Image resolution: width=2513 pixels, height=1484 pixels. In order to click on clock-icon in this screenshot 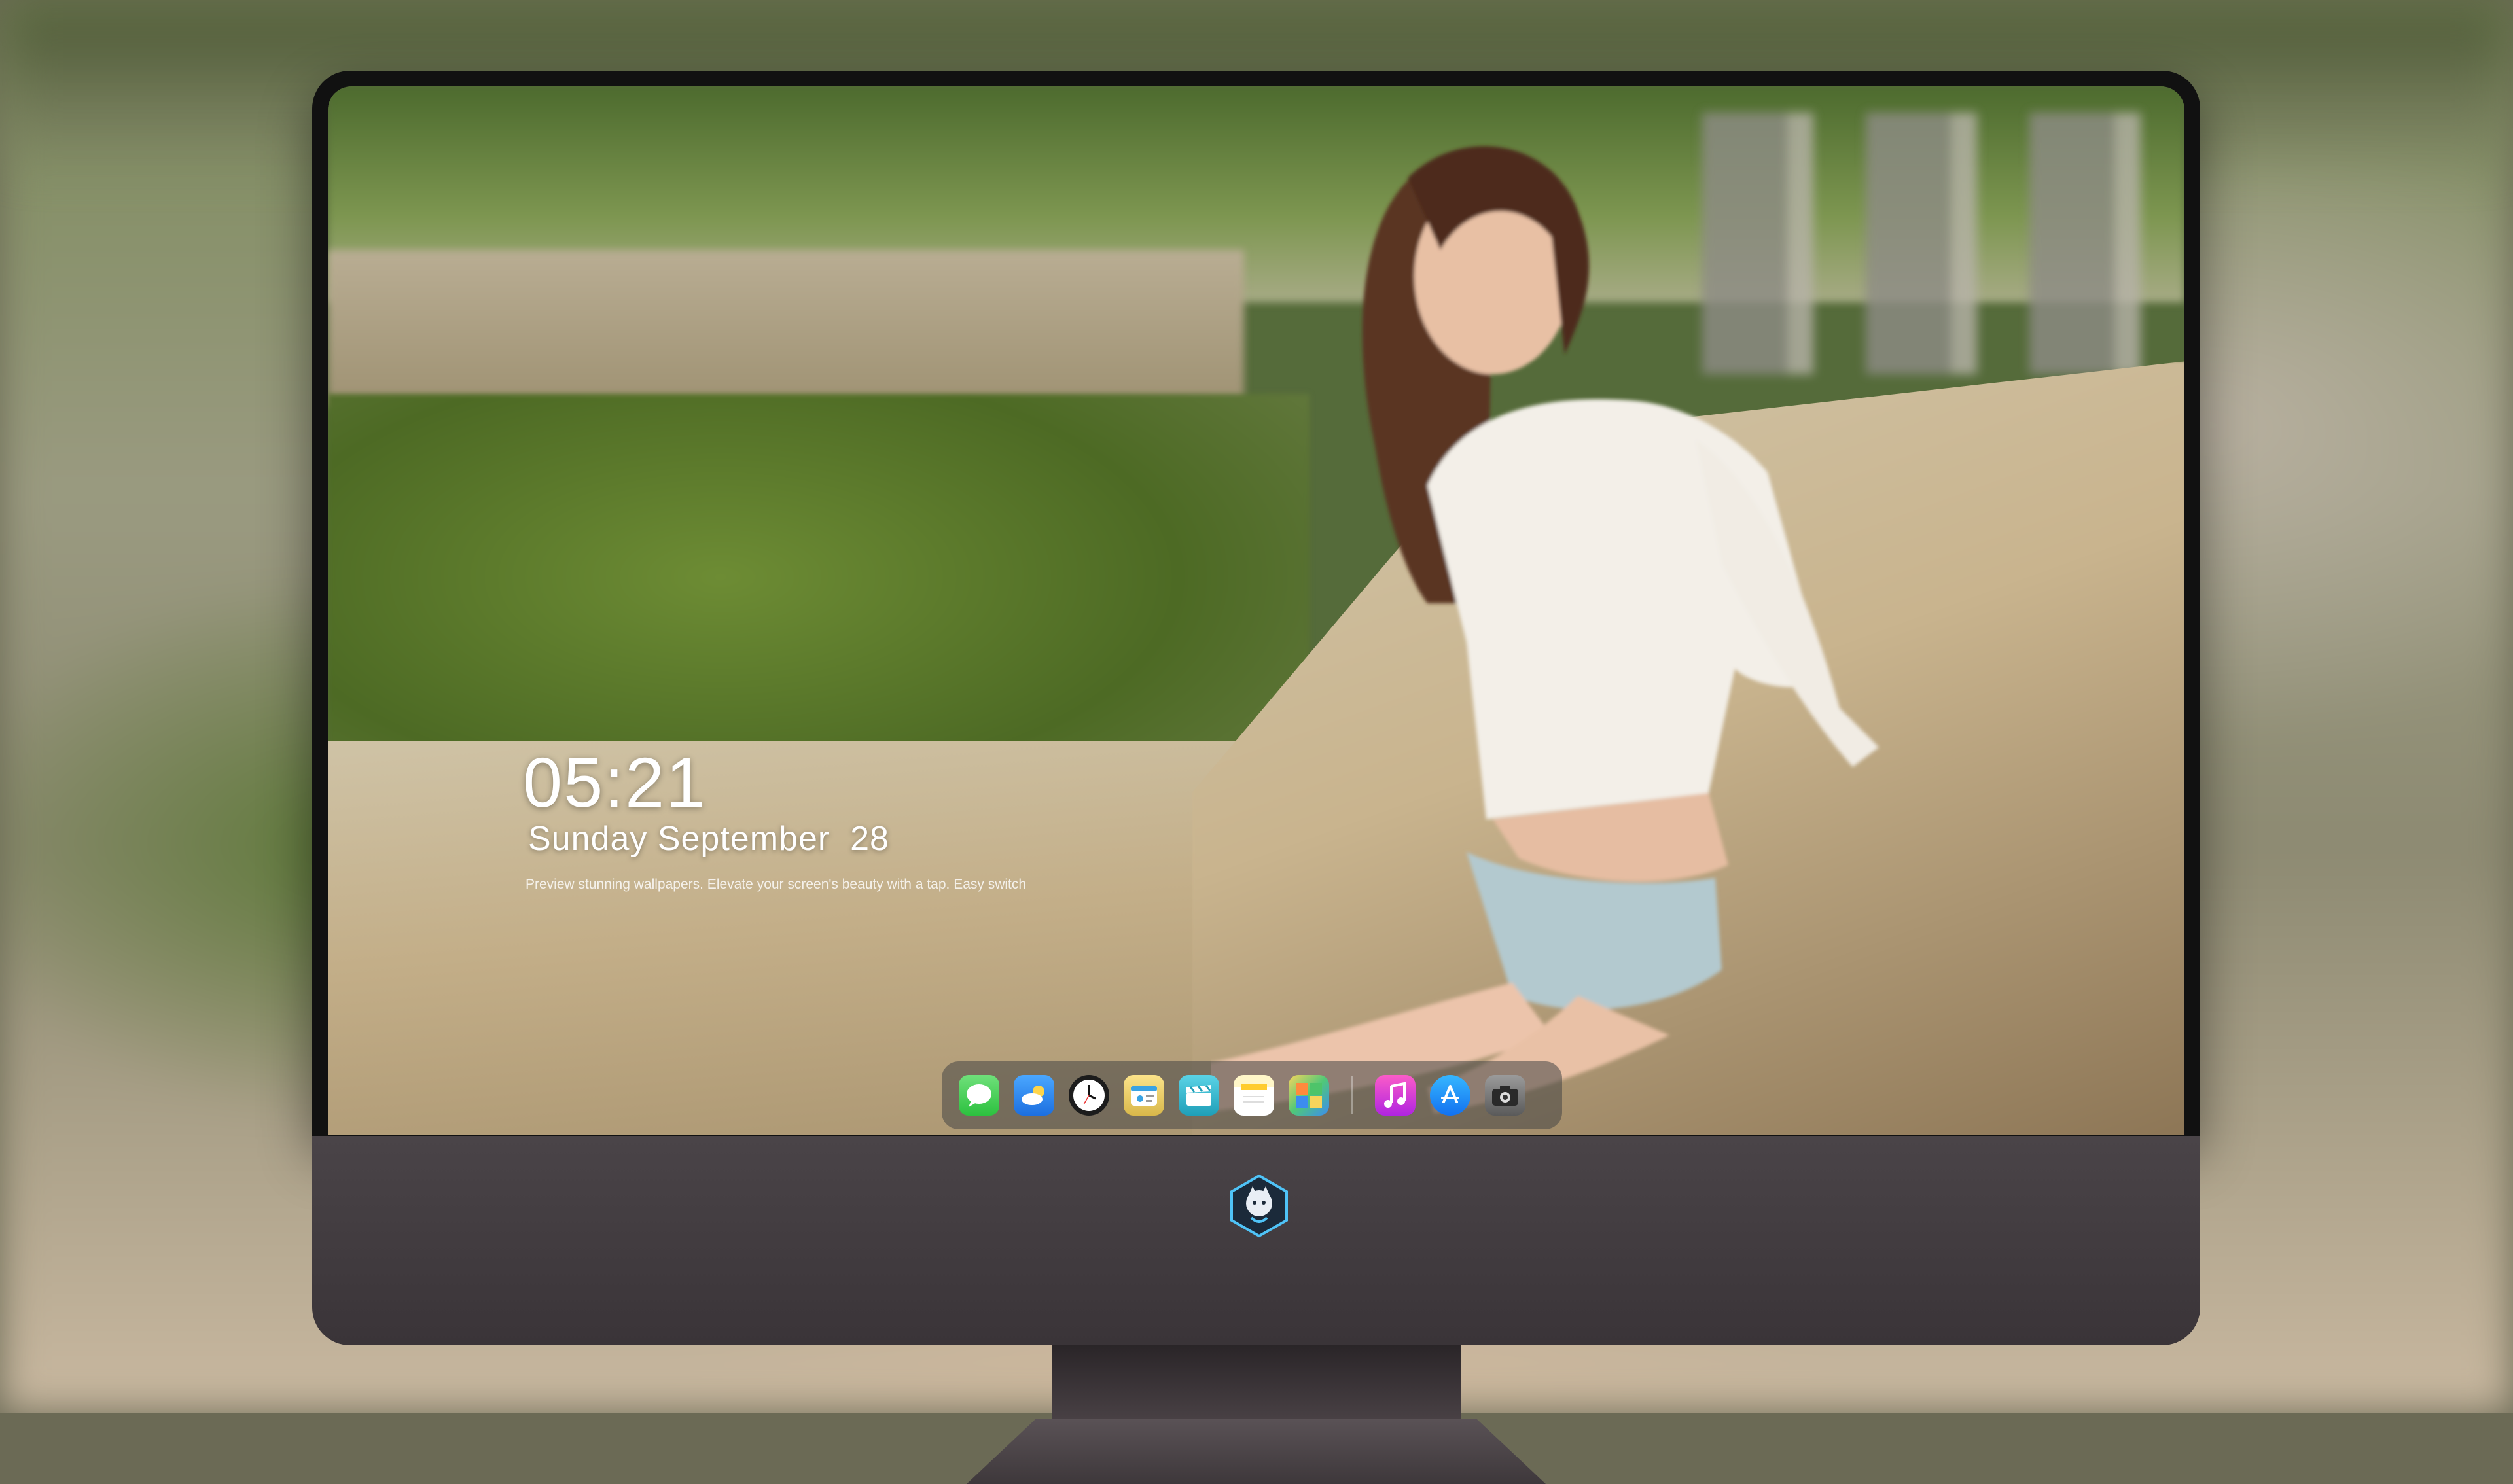, I will do `click(1089, 1095)`.